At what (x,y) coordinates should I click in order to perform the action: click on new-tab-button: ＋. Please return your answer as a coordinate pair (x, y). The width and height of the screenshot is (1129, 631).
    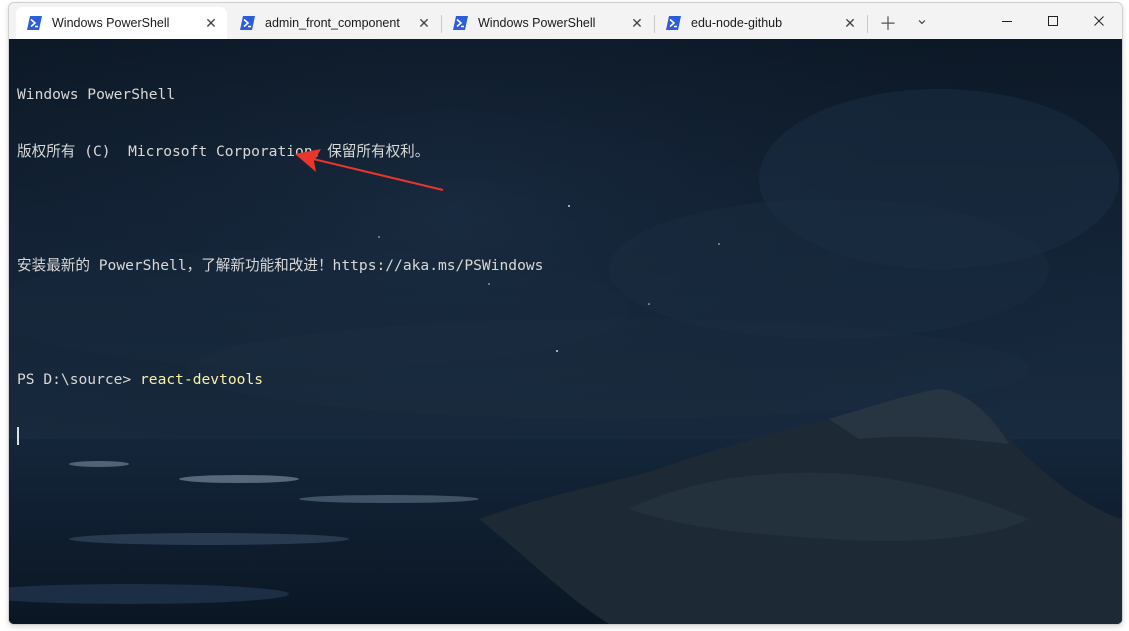
    Looking at the image, I should click on (888, 23).